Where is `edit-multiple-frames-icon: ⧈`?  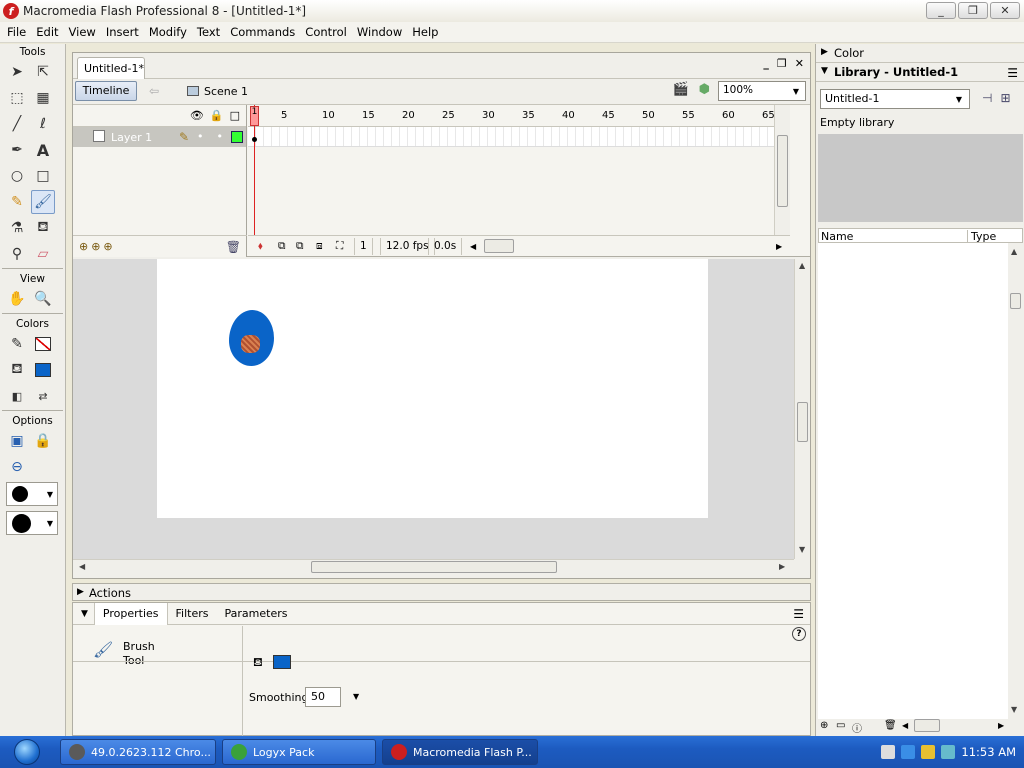 edit-multiple-frames-icon: ⧈ is located at coordinates (319, 246).